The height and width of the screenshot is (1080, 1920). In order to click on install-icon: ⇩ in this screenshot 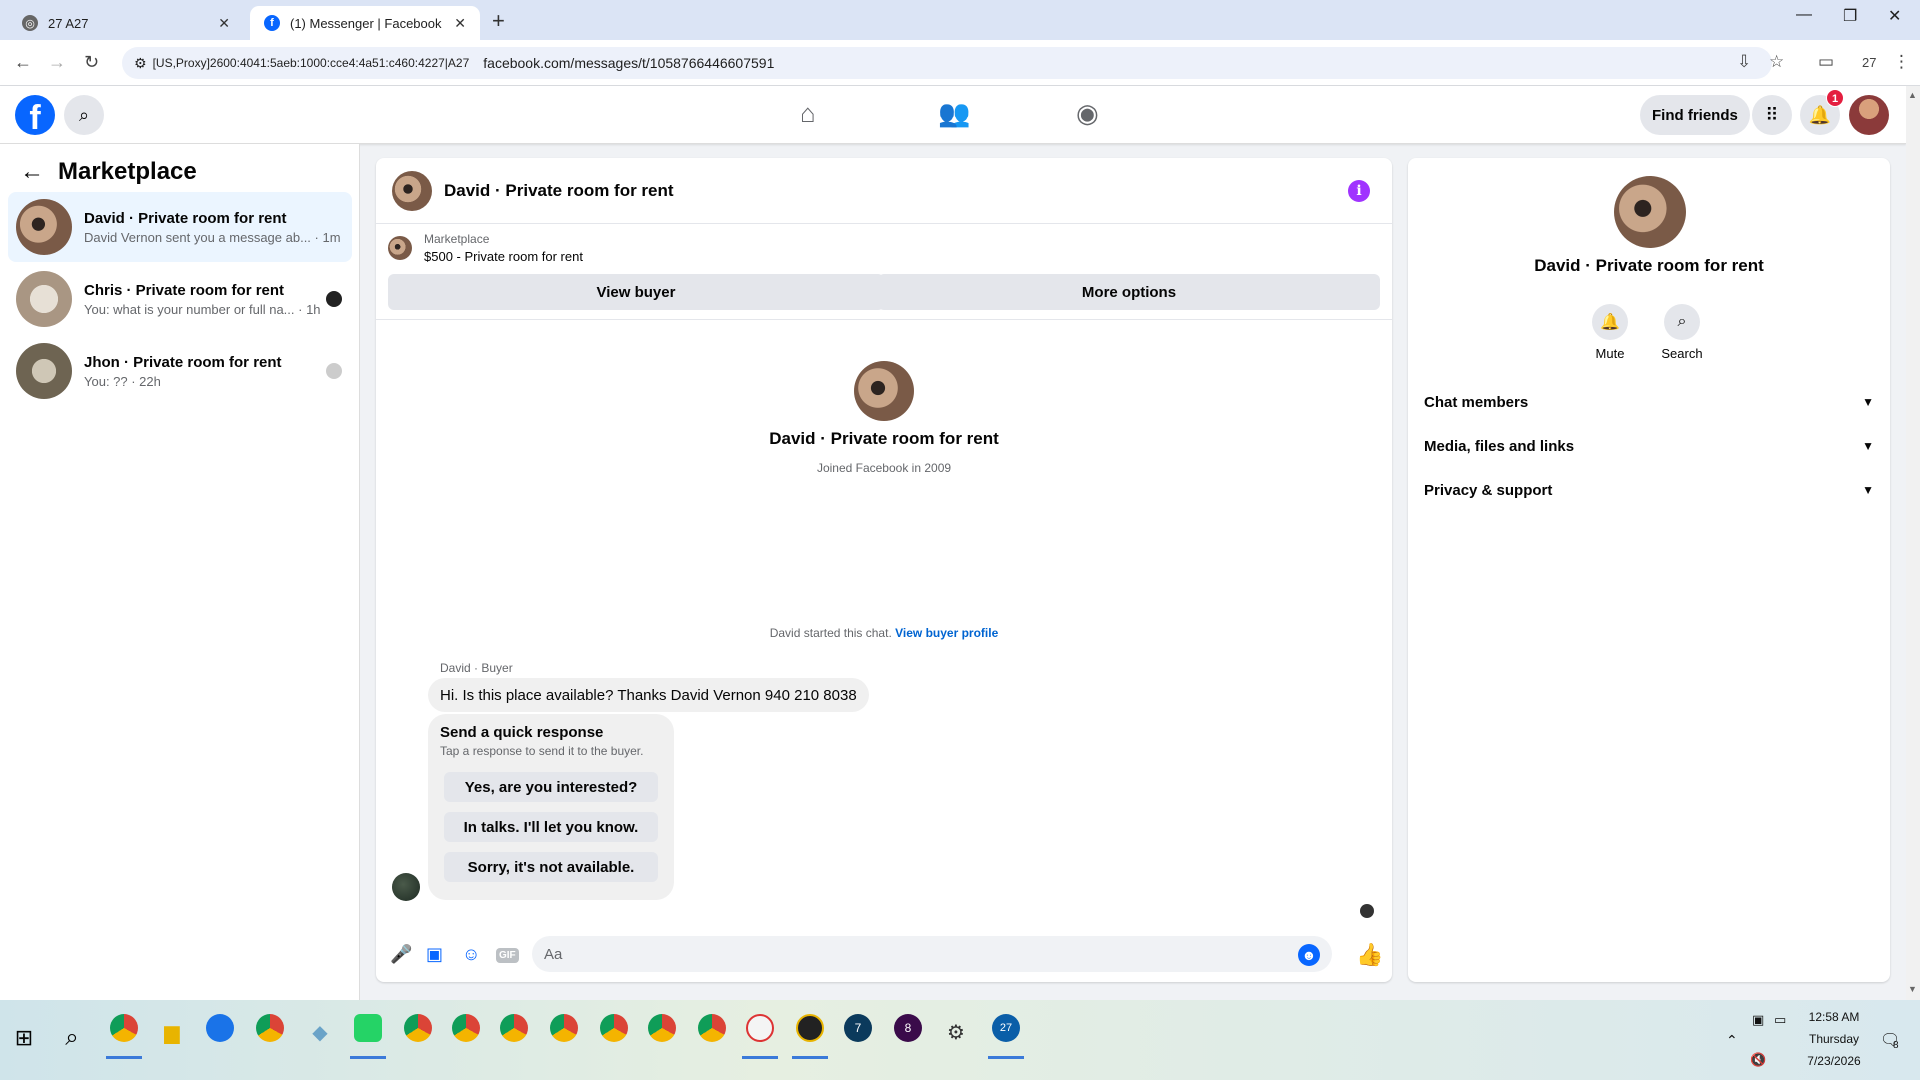, I will do `click(1744, 62)`.